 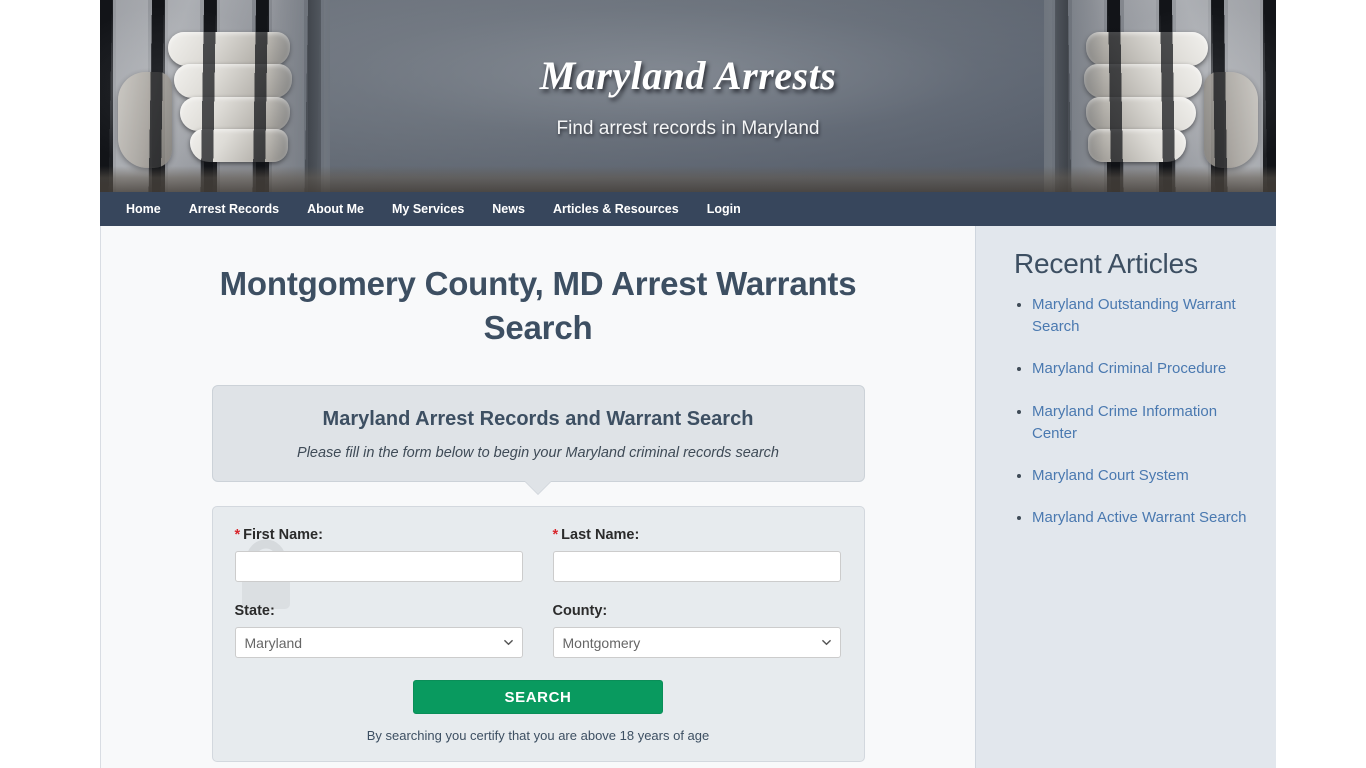 I want to click on list-item: Maryland Court System, so click(x=1141, y=476).